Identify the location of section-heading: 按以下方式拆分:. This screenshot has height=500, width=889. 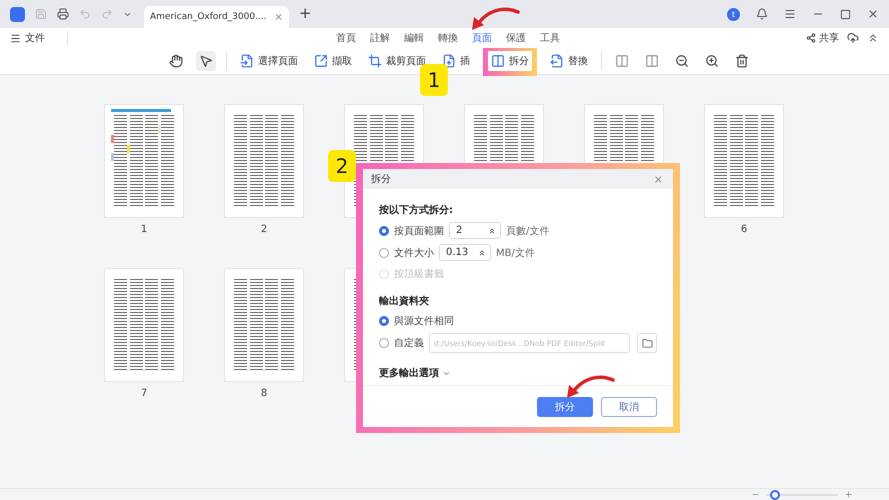
(416, 210).